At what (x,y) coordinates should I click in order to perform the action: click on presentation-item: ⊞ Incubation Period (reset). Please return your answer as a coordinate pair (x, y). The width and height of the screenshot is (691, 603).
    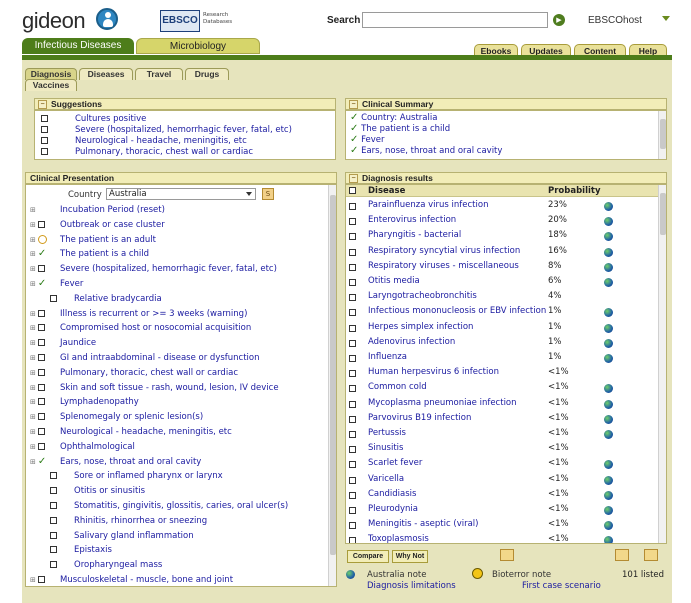
    Looking at the image, I should click on (97, 210).